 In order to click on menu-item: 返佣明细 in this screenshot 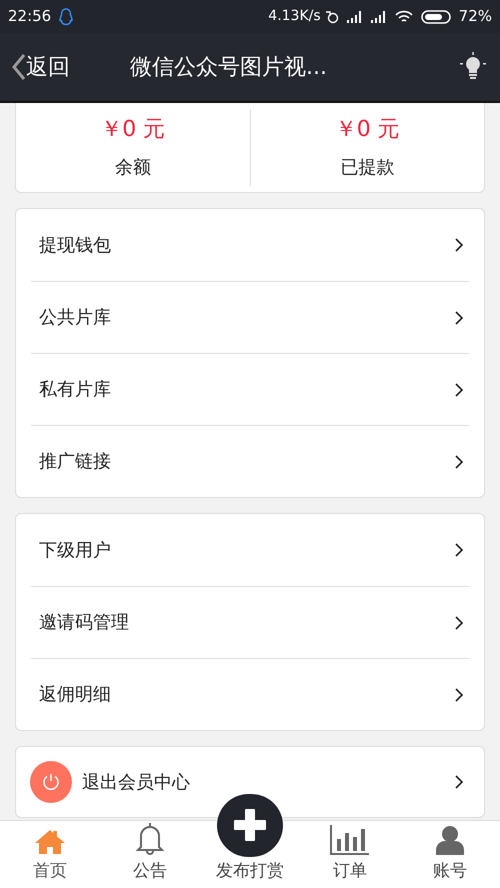, I will do `click(250, 694)`.